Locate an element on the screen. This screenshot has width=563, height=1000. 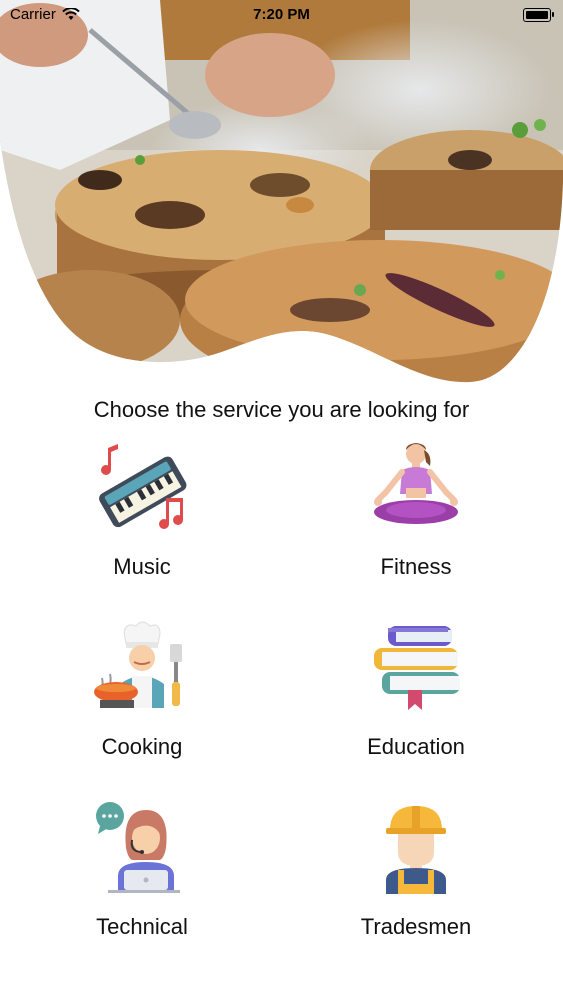
battery-icon is located at coordinates (538, 15).